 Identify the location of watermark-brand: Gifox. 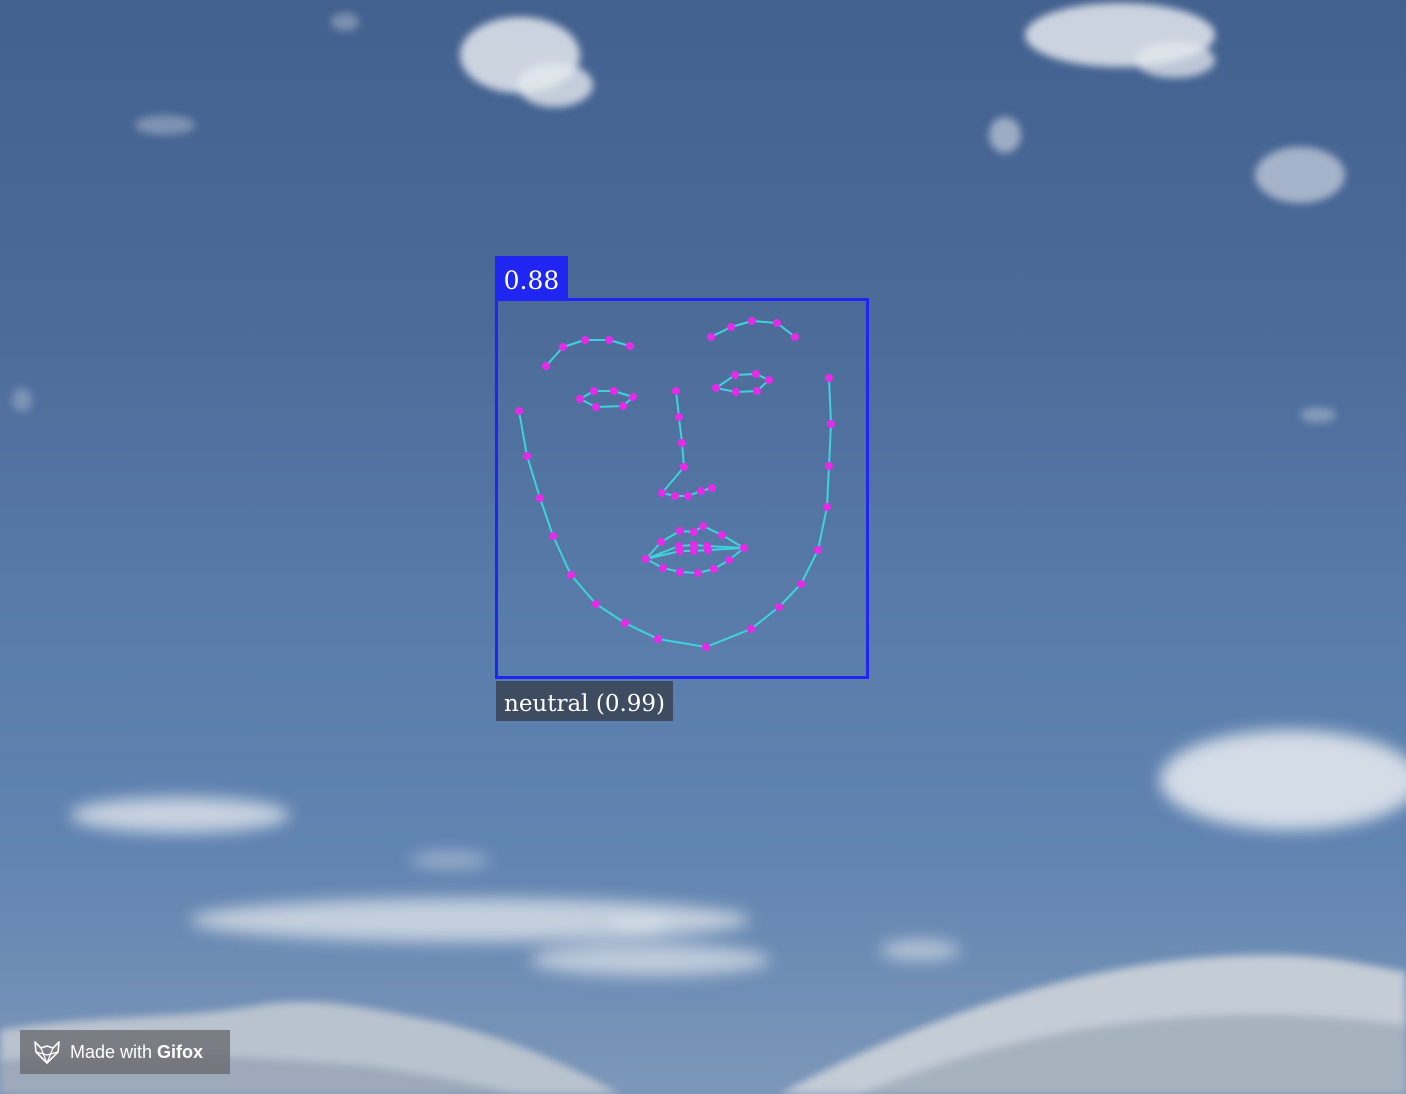
(180, 1051).